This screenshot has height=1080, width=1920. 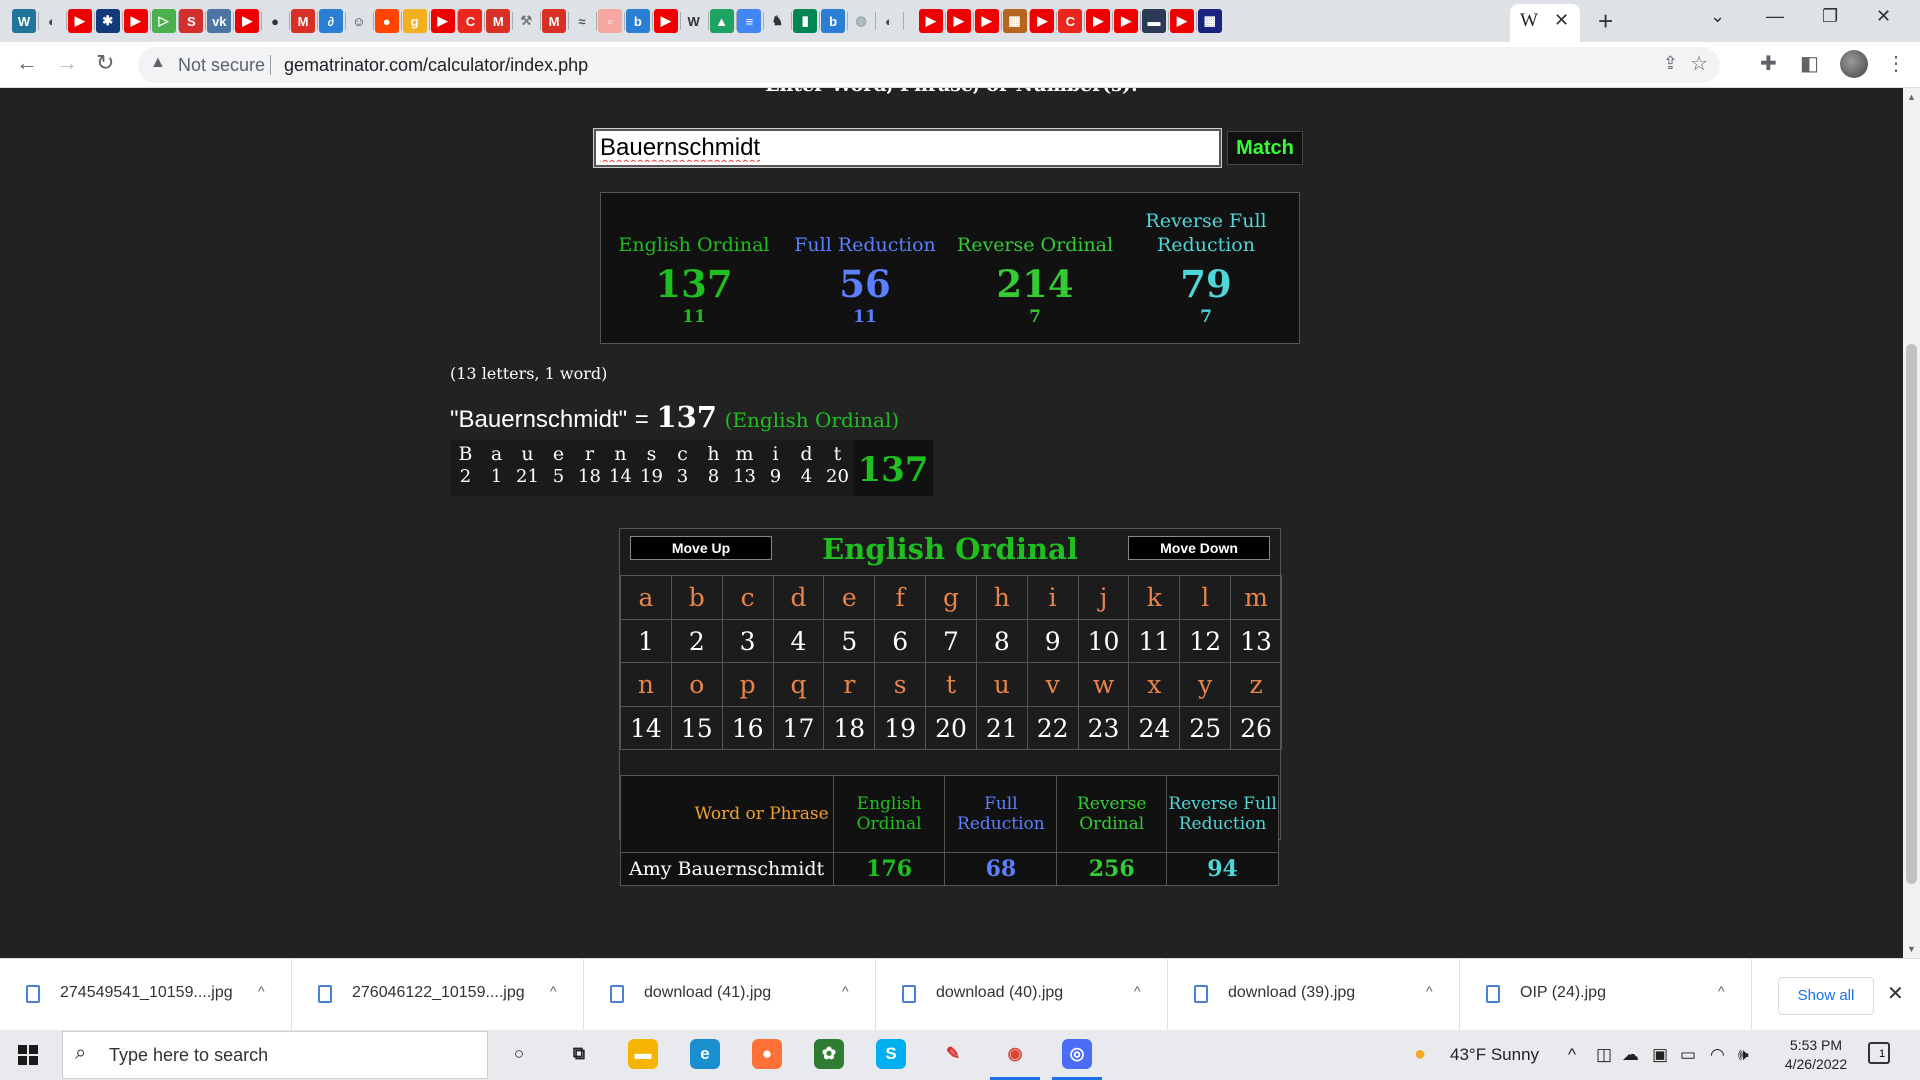 I want to click on skype-icon: S, so click(x=891, y=1054).